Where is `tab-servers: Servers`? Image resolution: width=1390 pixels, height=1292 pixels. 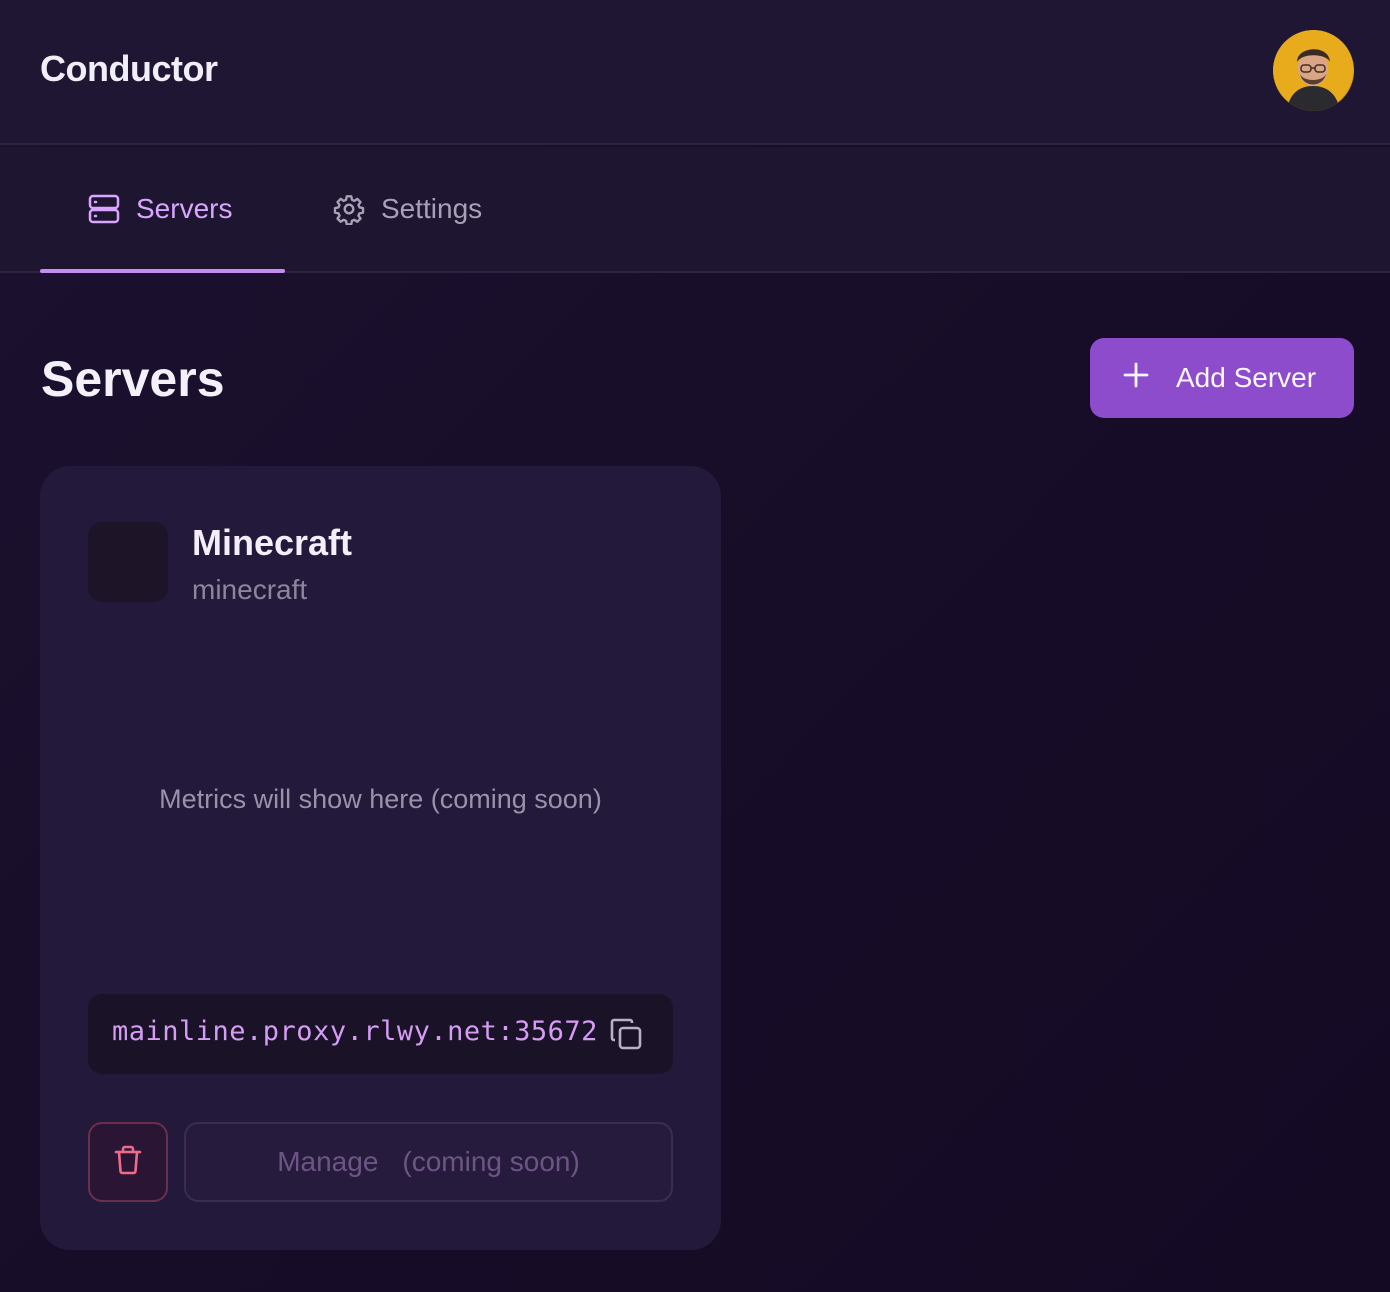 tab-servers: Servers is located at coordinates (162, 210).